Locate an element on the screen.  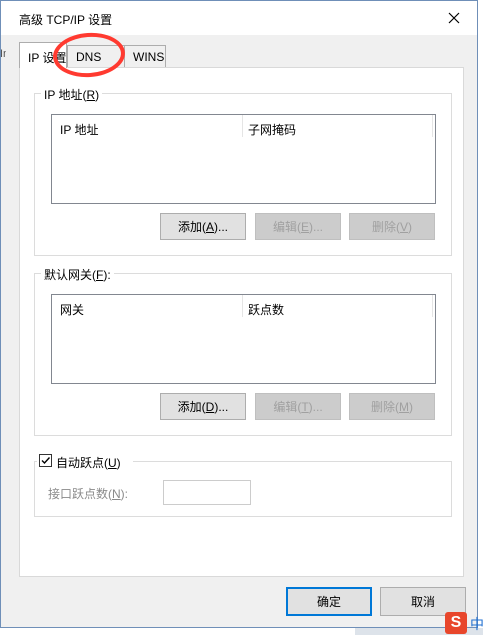
ip-address-group-legend: IP 地址(R) is located at coordinates (72, 94).